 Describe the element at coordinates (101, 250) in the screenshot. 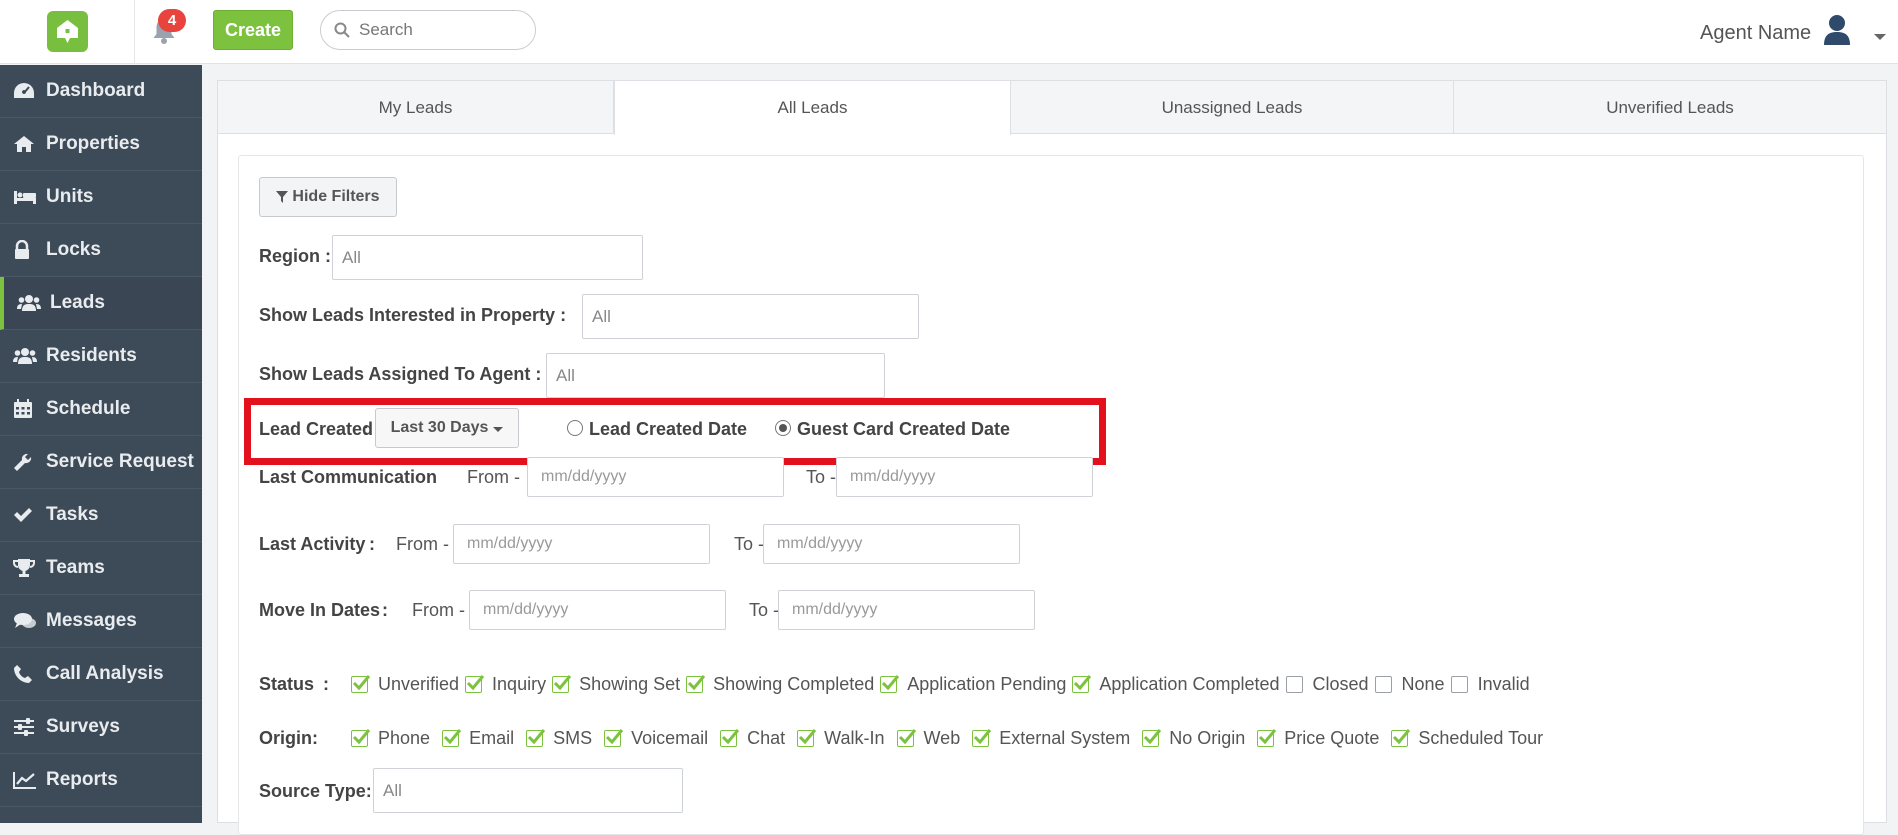

I see `sidebar-item-locks: Locks` at that location.